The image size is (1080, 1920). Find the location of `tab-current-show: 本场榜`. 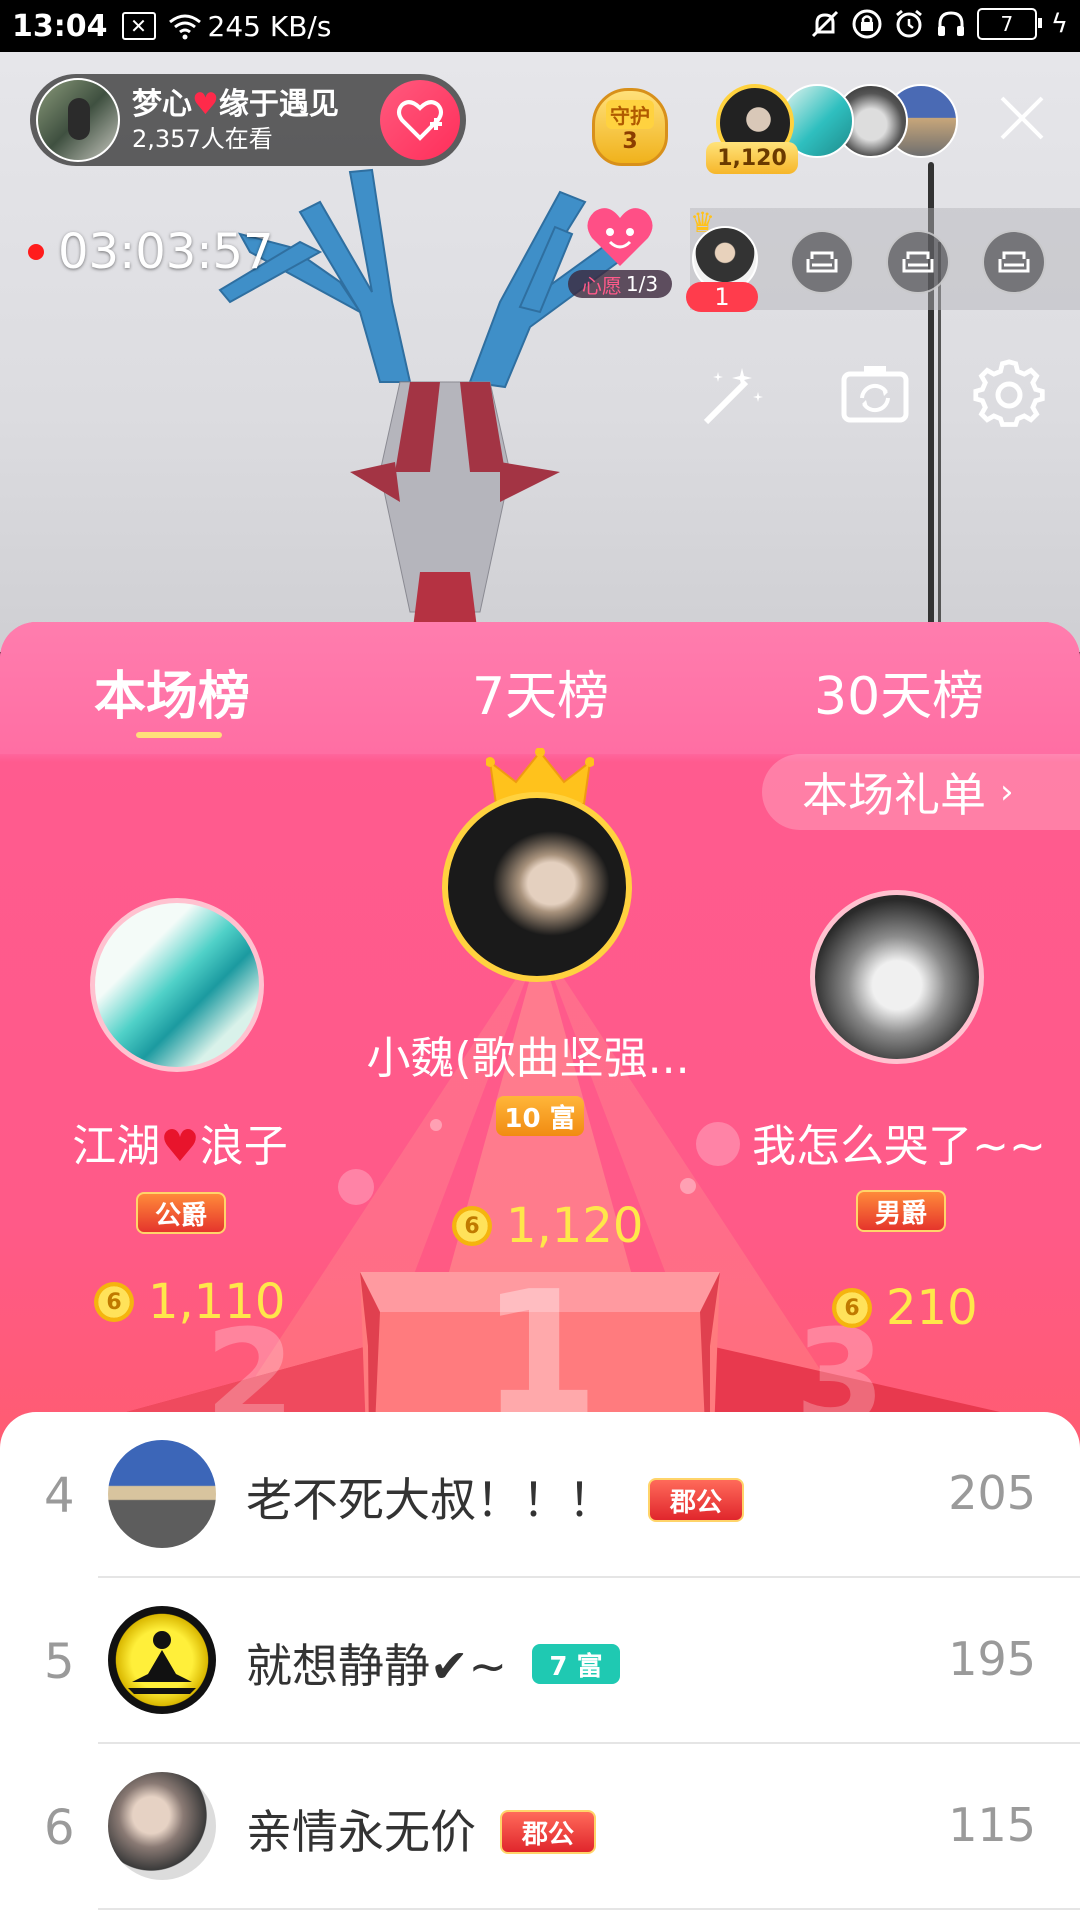

tab-current-show: 本场榜 is located at coordinates (172, 691).